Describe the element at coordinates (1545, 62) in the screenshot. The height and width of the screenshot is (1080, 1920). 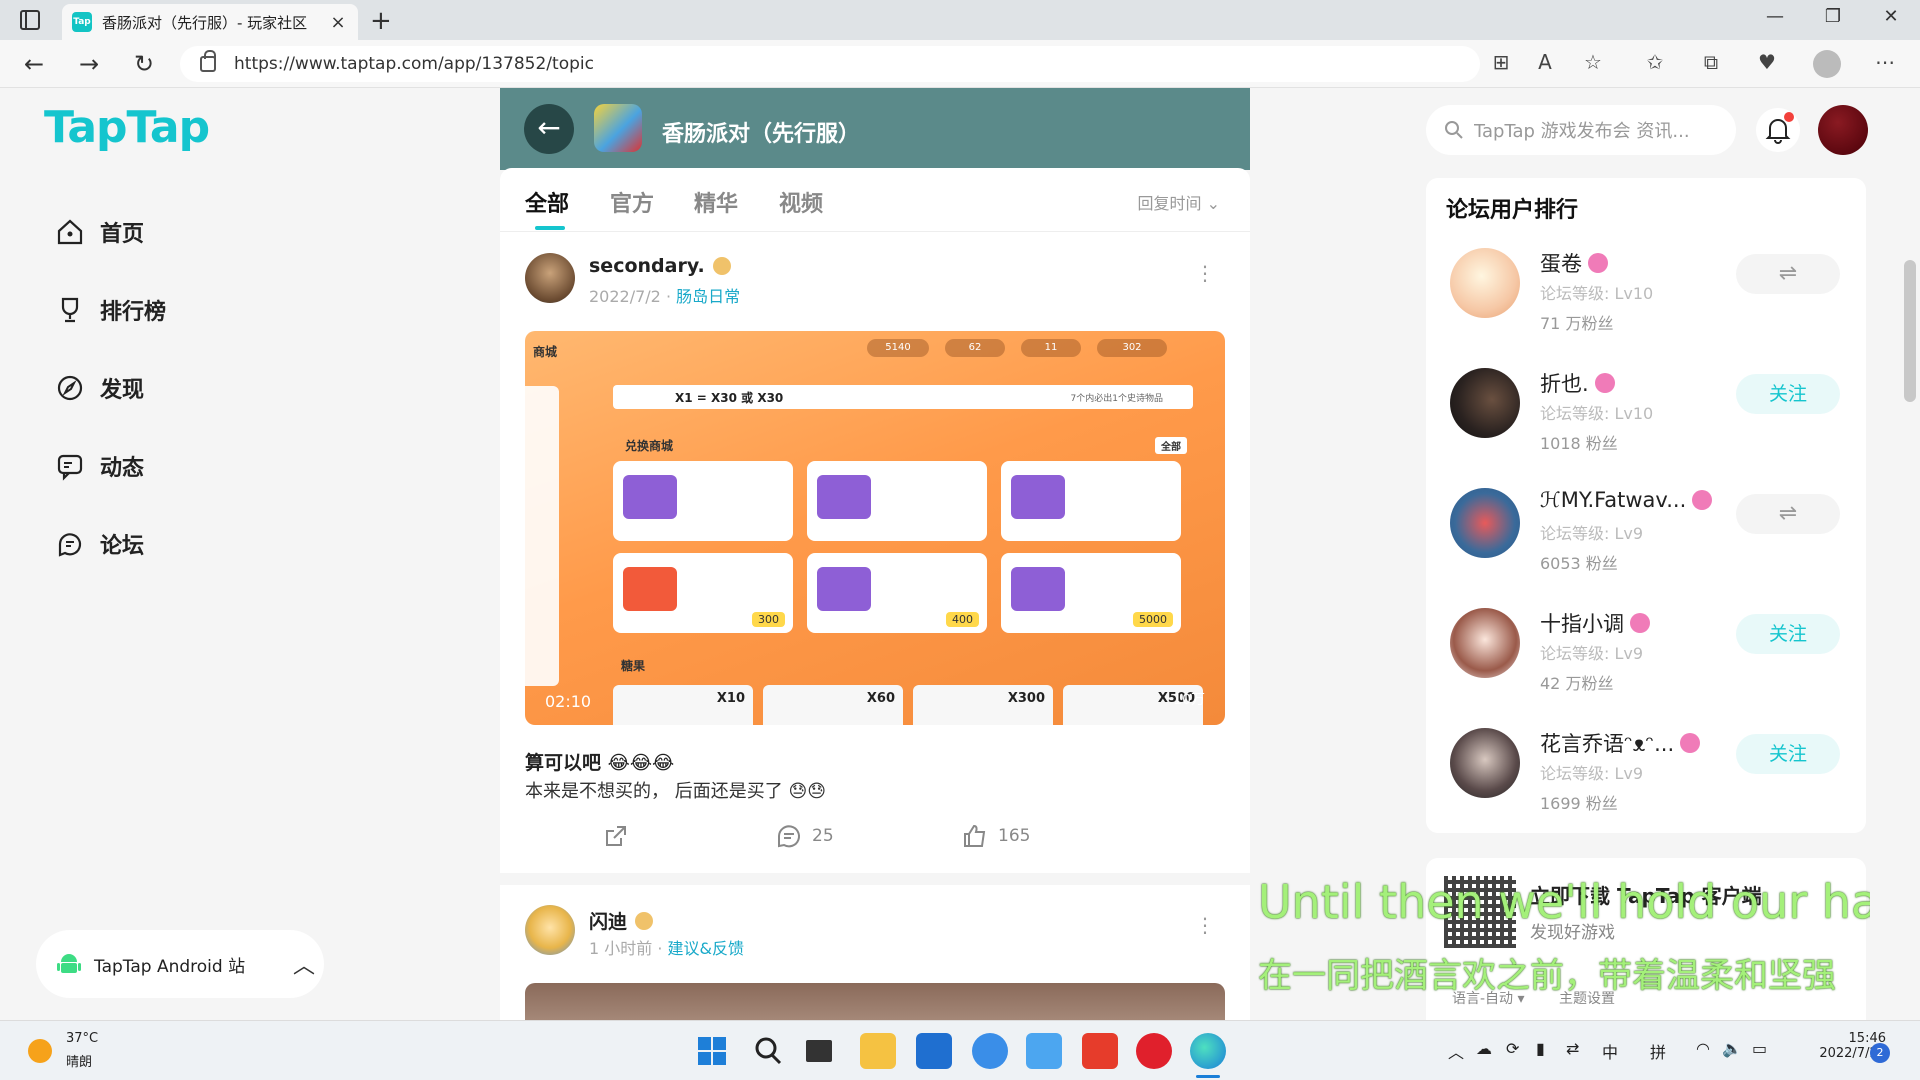
I see `read-aloud-icon: A` at that location.